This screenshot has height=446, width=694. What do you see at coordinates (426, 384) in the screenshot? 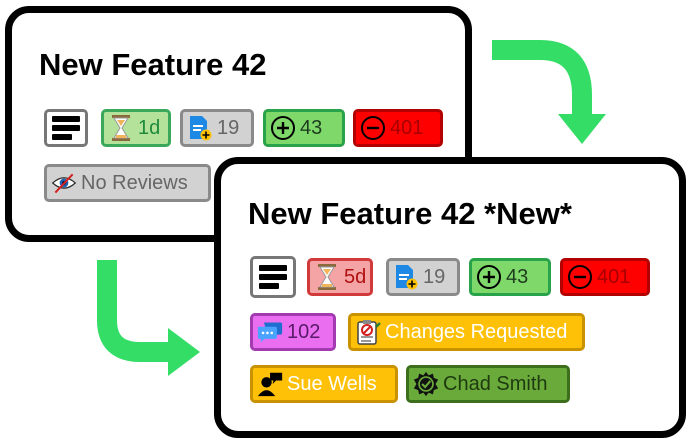
I see `approved-seal-icon` at bounding box center [426, 384].